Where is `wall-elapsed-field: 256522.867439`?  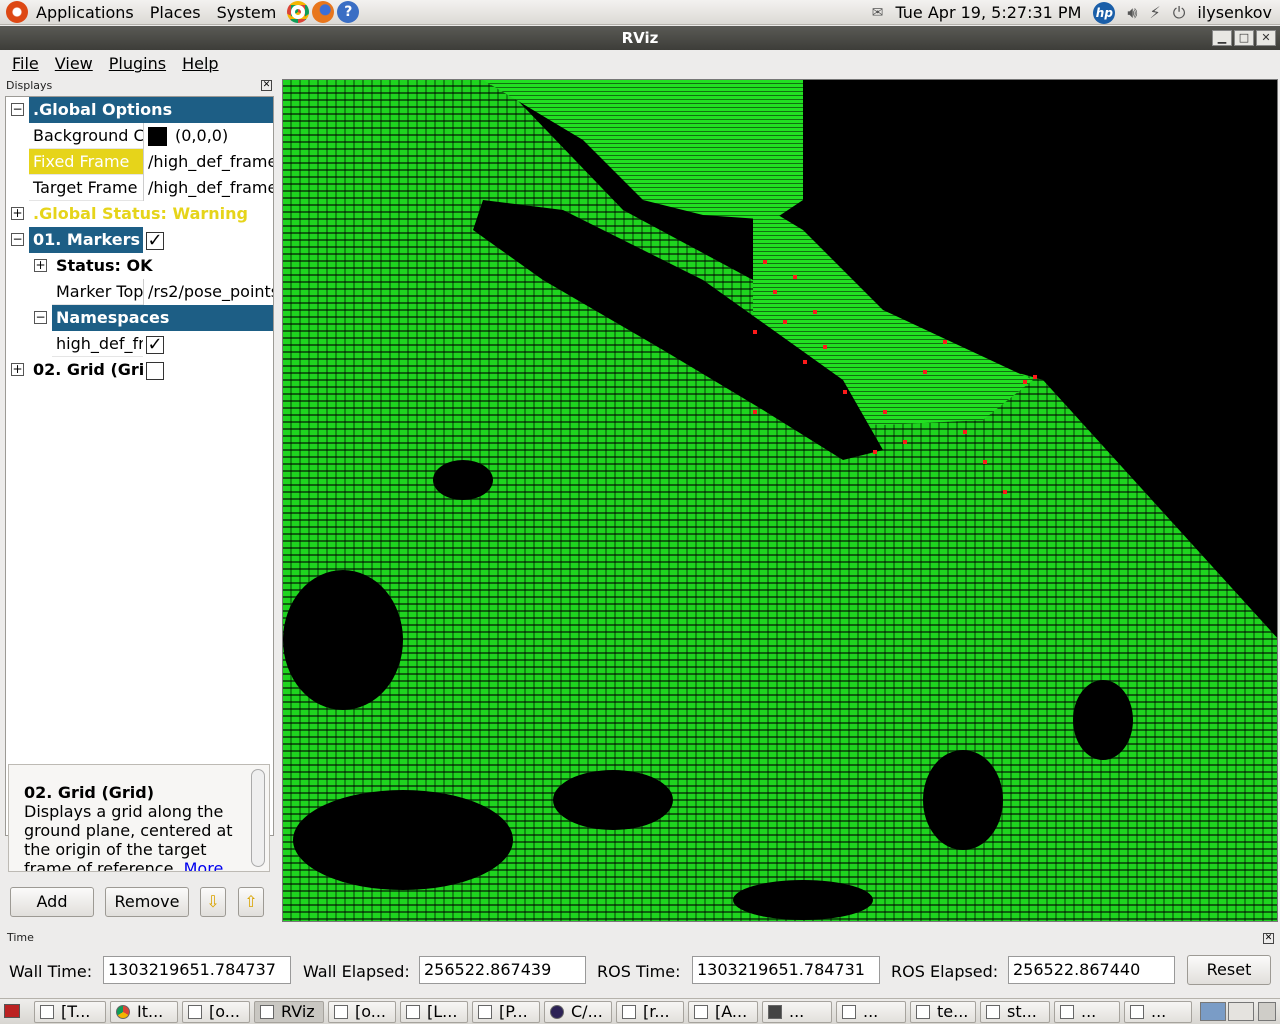 wall-elapsed-field: 256522.867439 is located at coordinates (502, 970).